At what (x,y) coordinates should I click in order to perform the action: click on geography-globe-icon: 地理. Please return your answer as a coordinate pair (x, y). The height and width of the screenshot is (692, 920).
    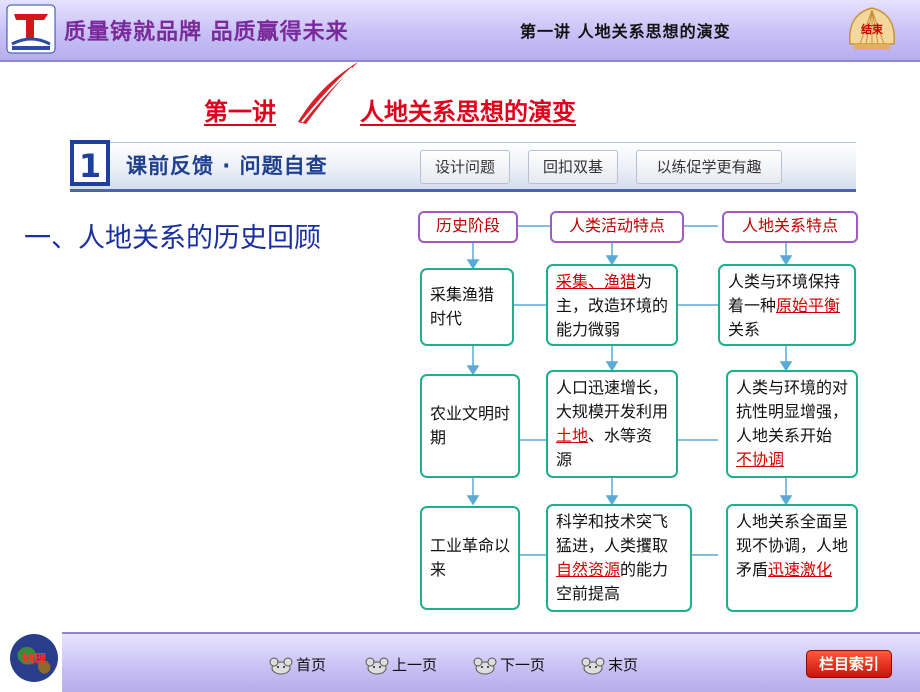
    Looking at the image, I should click on (34, 658).